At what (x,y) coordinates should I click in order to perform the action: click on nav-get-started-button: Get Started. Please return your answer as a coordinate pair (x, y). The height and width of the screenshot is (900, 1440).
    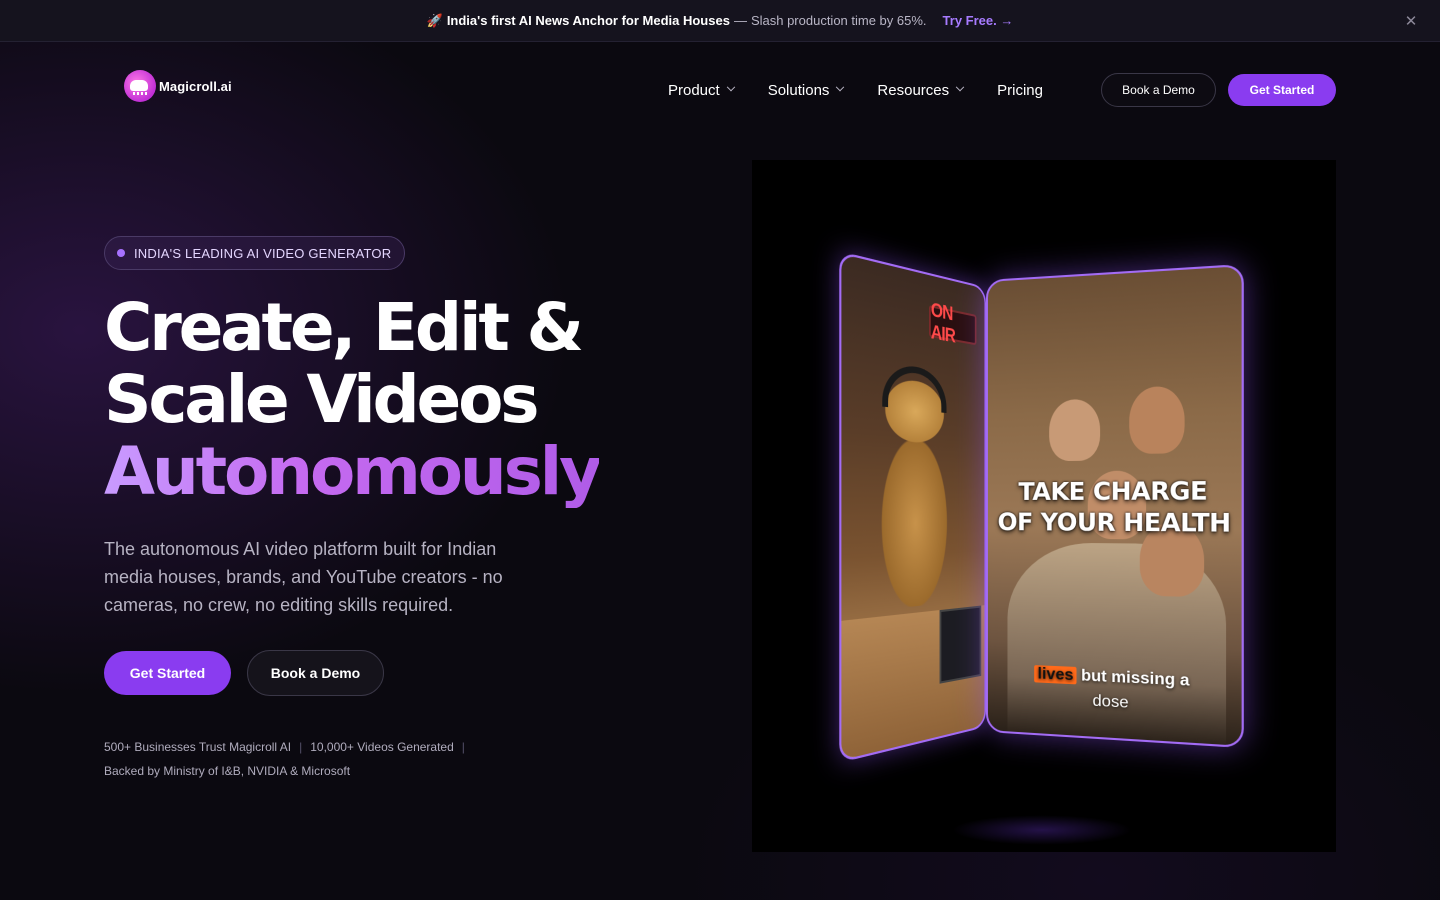
    Looking at the image, I should click on (1282, 90).